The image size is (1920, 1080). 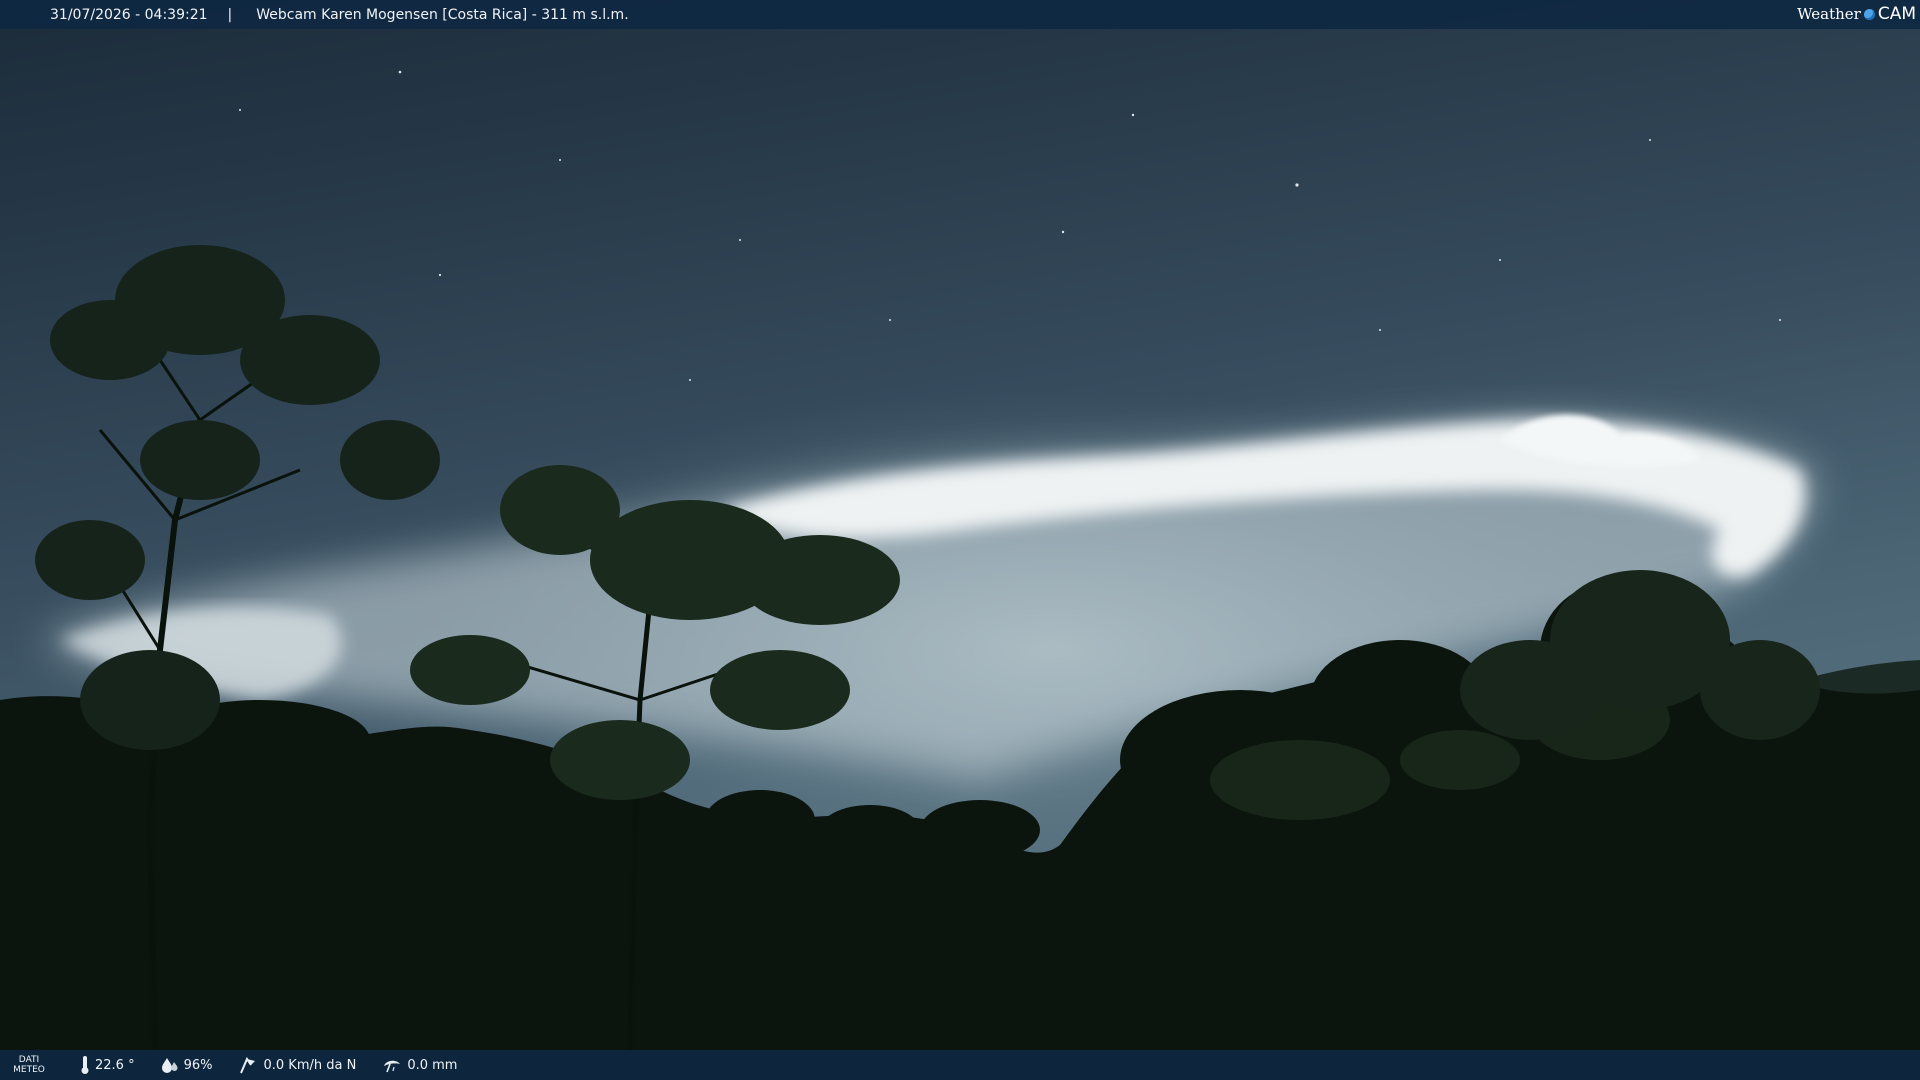 I want to click on humidity-value: 96%, so click(x=198, y=1065).